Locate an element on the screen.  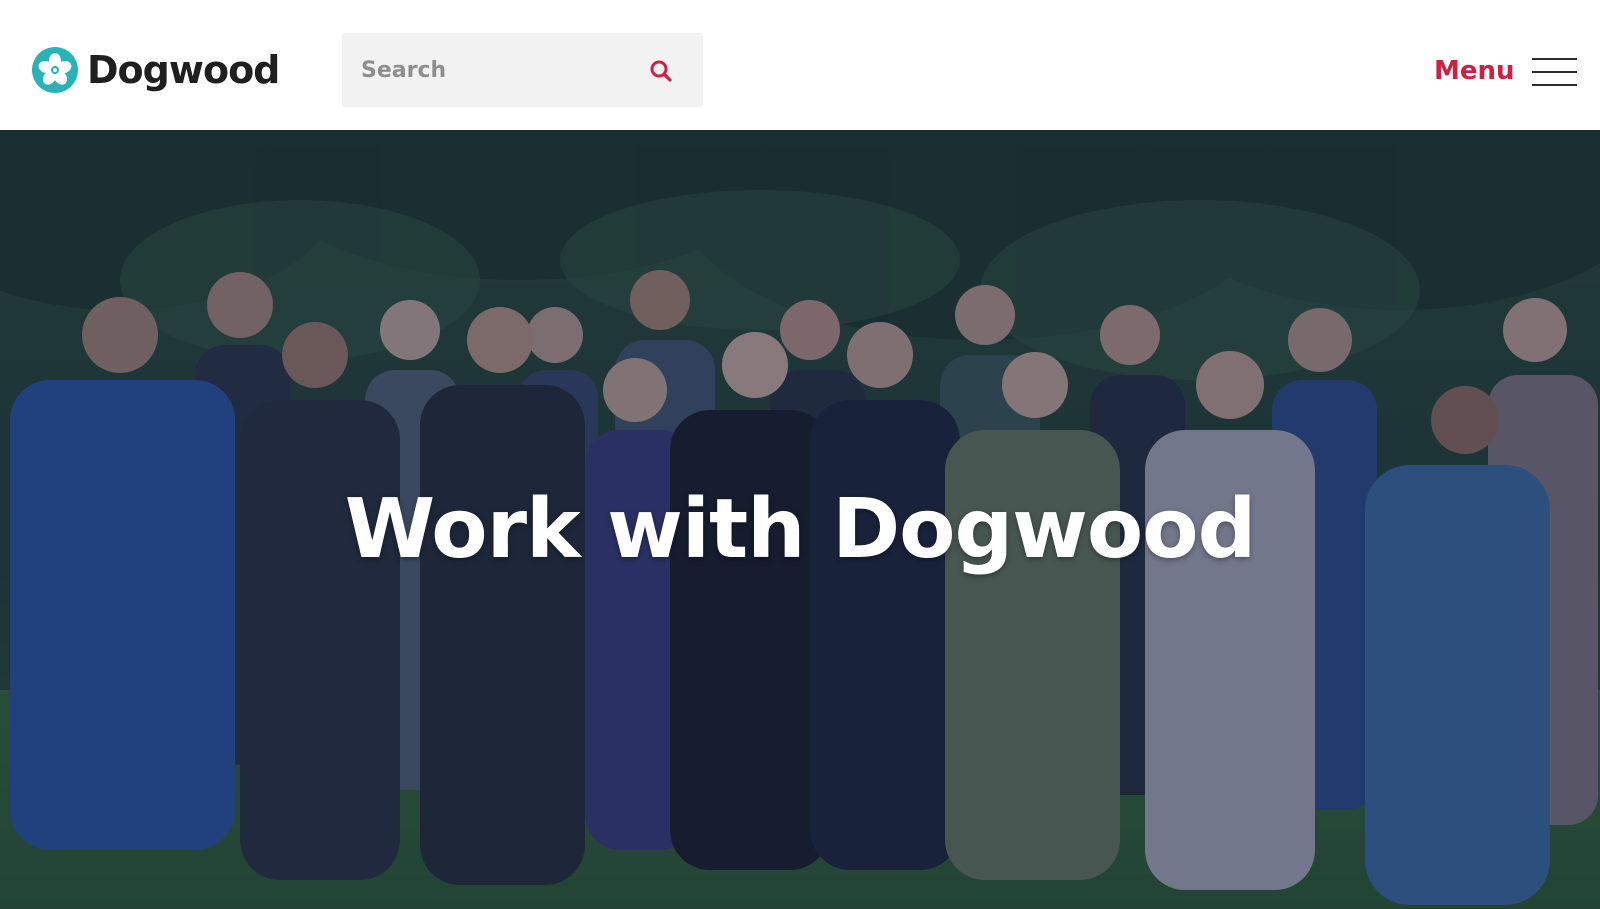
logo-link: Dogwood is located at coordinates (156, 70).